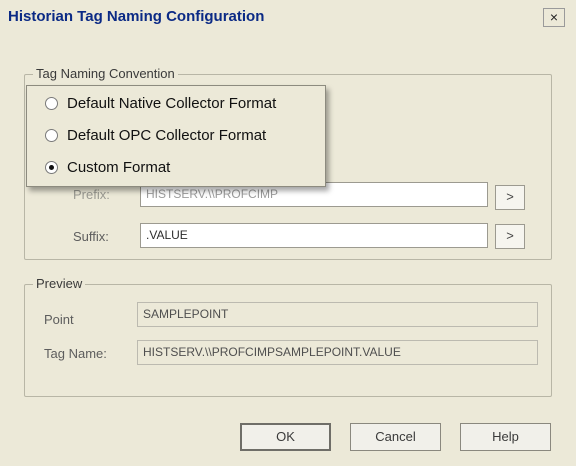  What do you see at coordinates (337, 314) in the screenshot?
I see `point-field: SAMPLEPOINT` at bounding box center [337, 314].